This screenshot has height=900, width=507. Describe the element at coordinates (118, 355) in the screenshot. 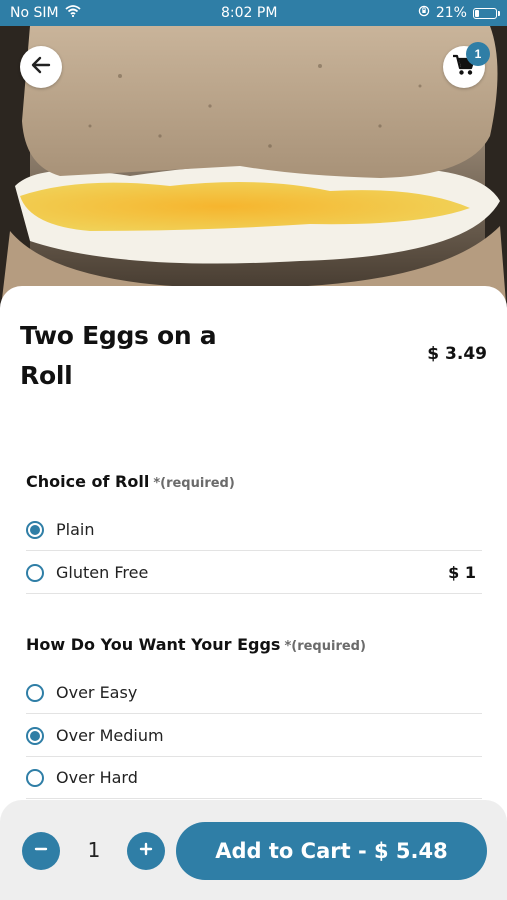

I see `item-title: Two Eggs on a Roll` at that location.